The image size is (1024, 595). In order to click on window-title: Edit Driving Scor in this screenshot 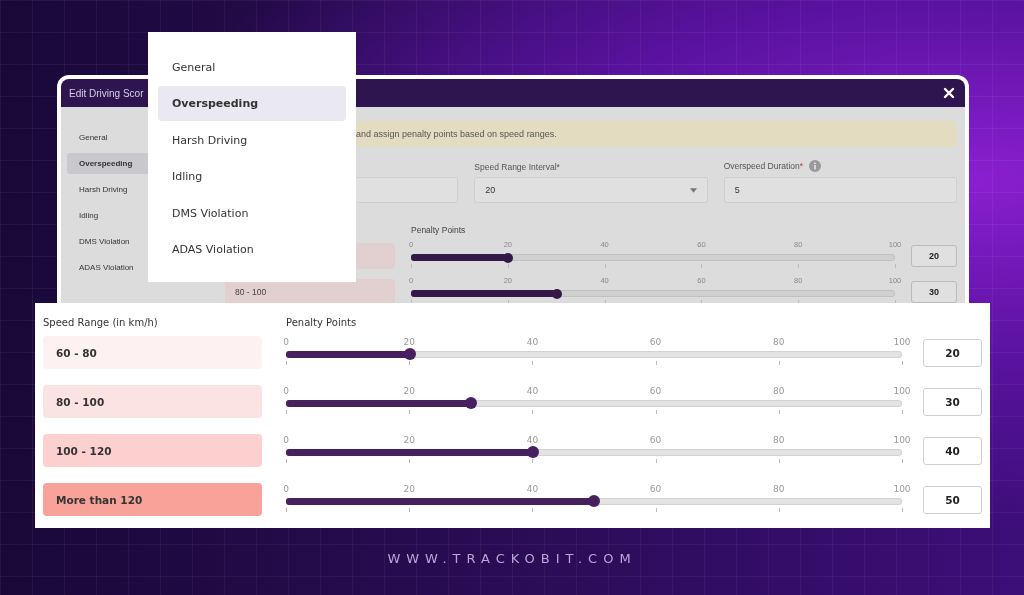, I will do `click(106, 93)`.